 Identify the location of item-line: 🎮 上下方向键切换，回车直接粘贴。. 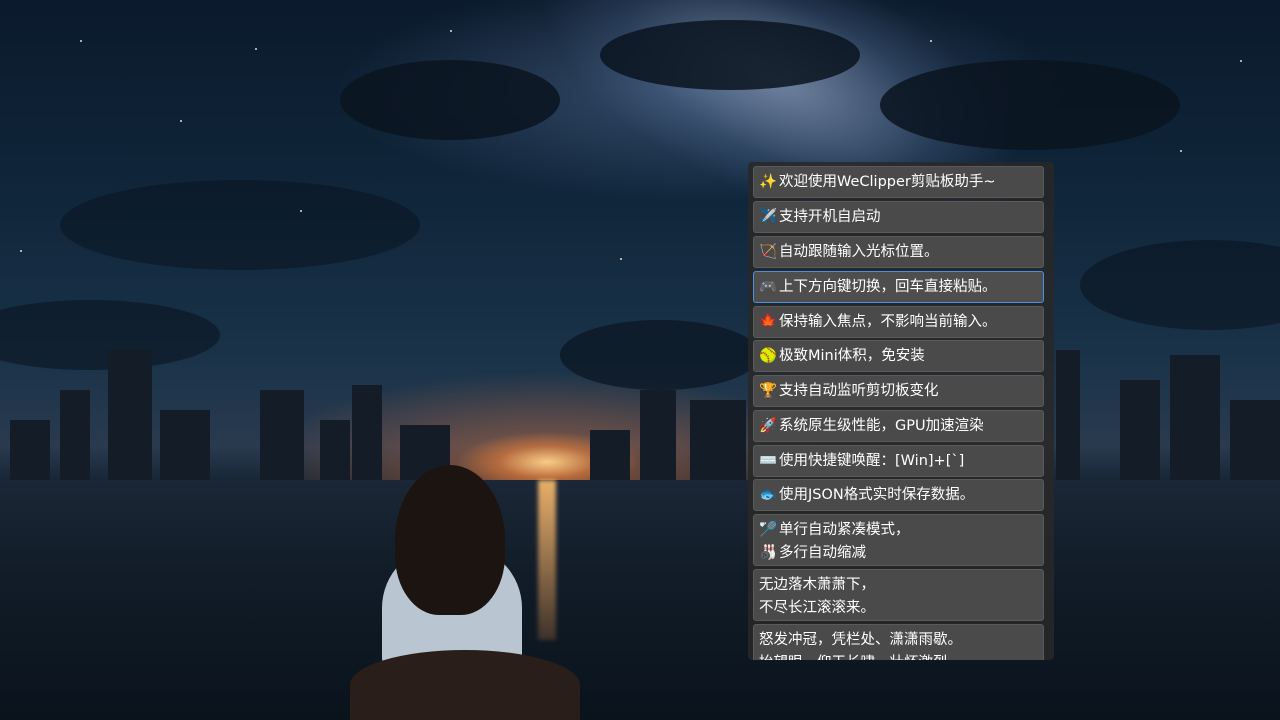
(901, 287).